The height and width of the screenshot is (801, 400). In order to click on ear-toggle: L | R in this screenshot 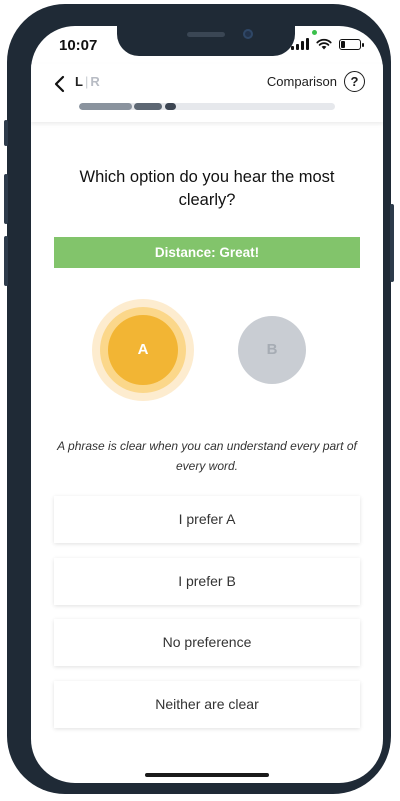, I will do `click(87, 81)`.